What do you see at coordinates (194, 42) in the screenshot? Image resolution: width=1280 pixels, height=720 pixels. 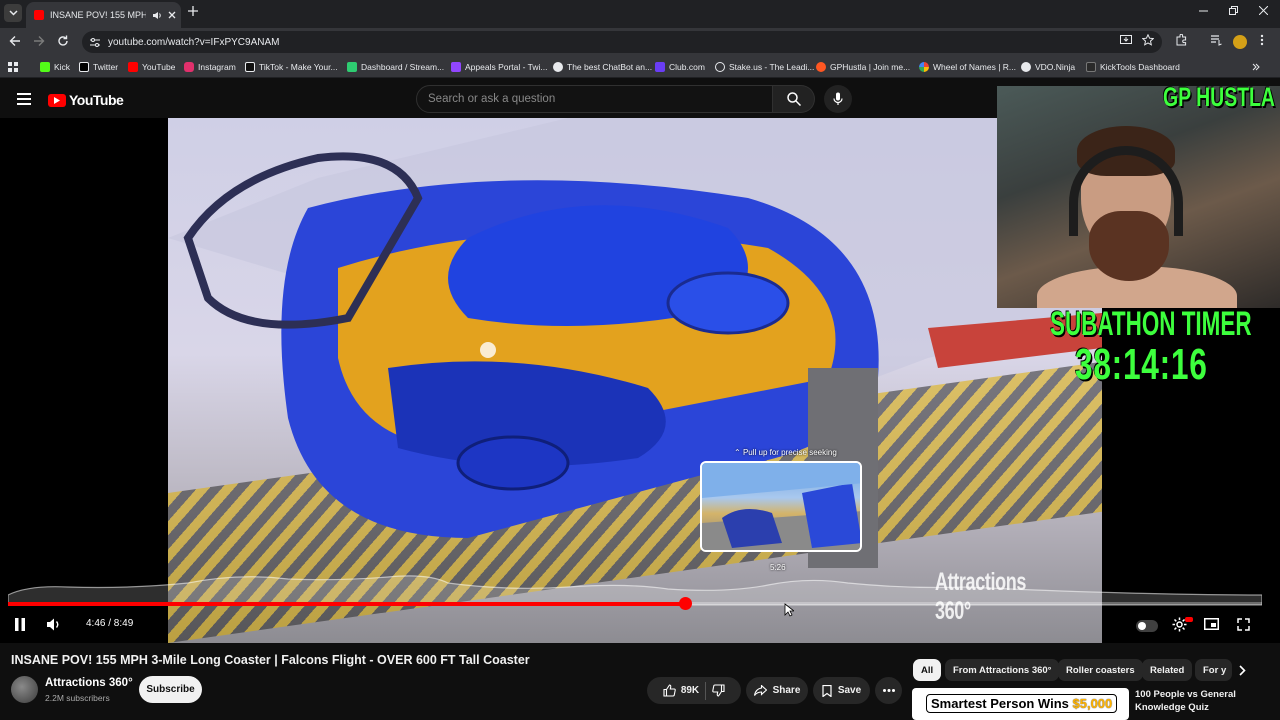 I see `url-text: youtube.com/watch?v=IFxPYC9ANAM` at bounding box center [194, 42].